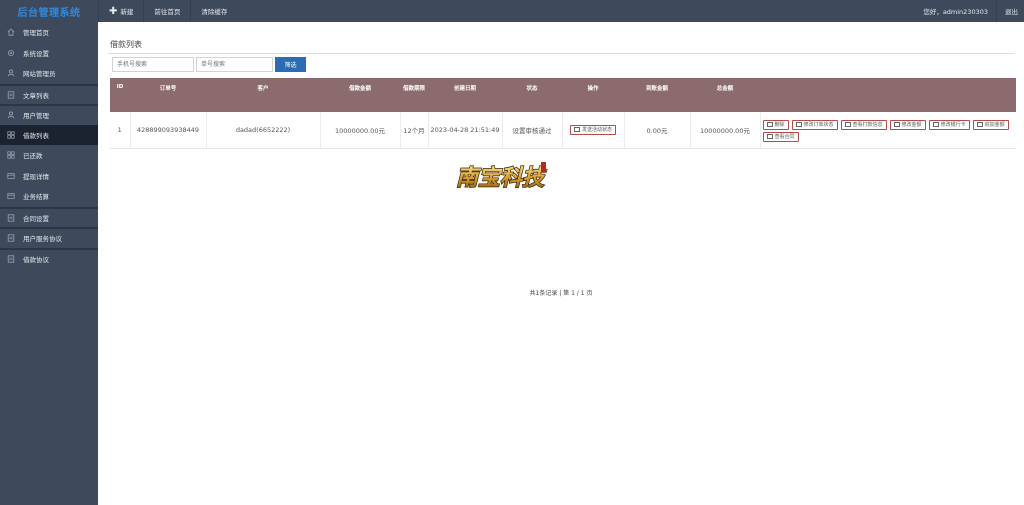 This screenshot has height=505, width=1024. What do you see at coordinates (725, 89) in the screenshot?
I see `col-total: 总金额` at bounding box center [725, 89].